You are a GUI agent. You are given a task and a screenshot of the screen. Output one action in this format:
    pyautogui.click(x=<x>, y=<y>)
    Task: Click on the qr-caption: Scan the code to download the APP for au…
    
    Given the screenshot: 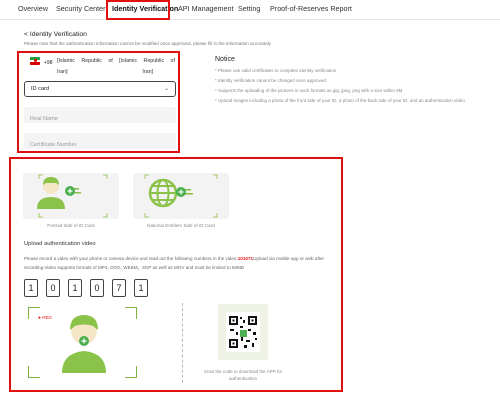 What is the action you would take?
    pyautogui.click(x=243, y=375)
    